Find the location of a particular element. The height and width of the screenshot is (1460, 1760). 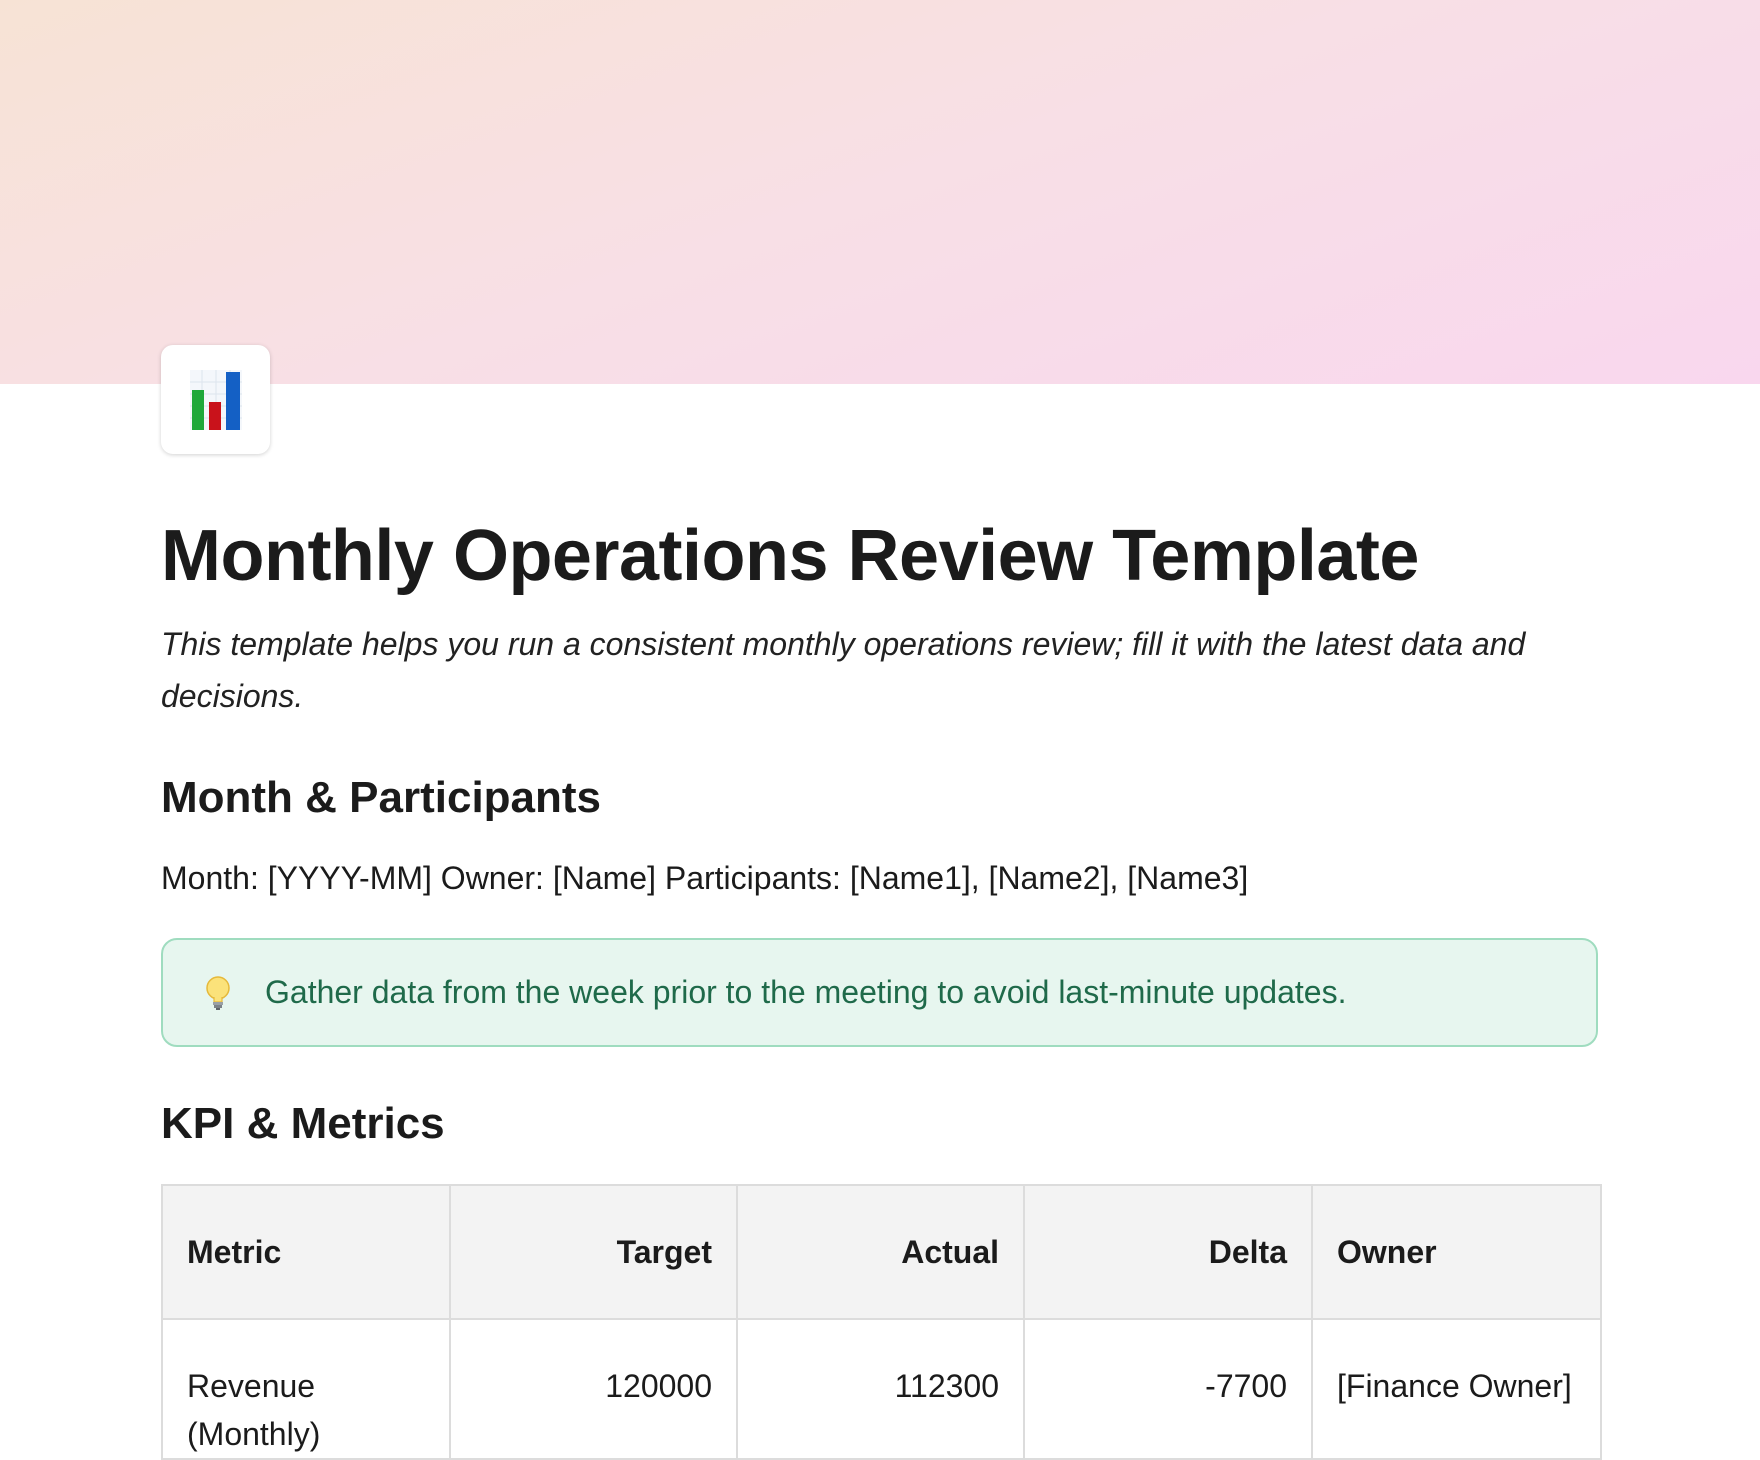

month-participants-heading: Month & Participants is located at coordinates (381, 798).